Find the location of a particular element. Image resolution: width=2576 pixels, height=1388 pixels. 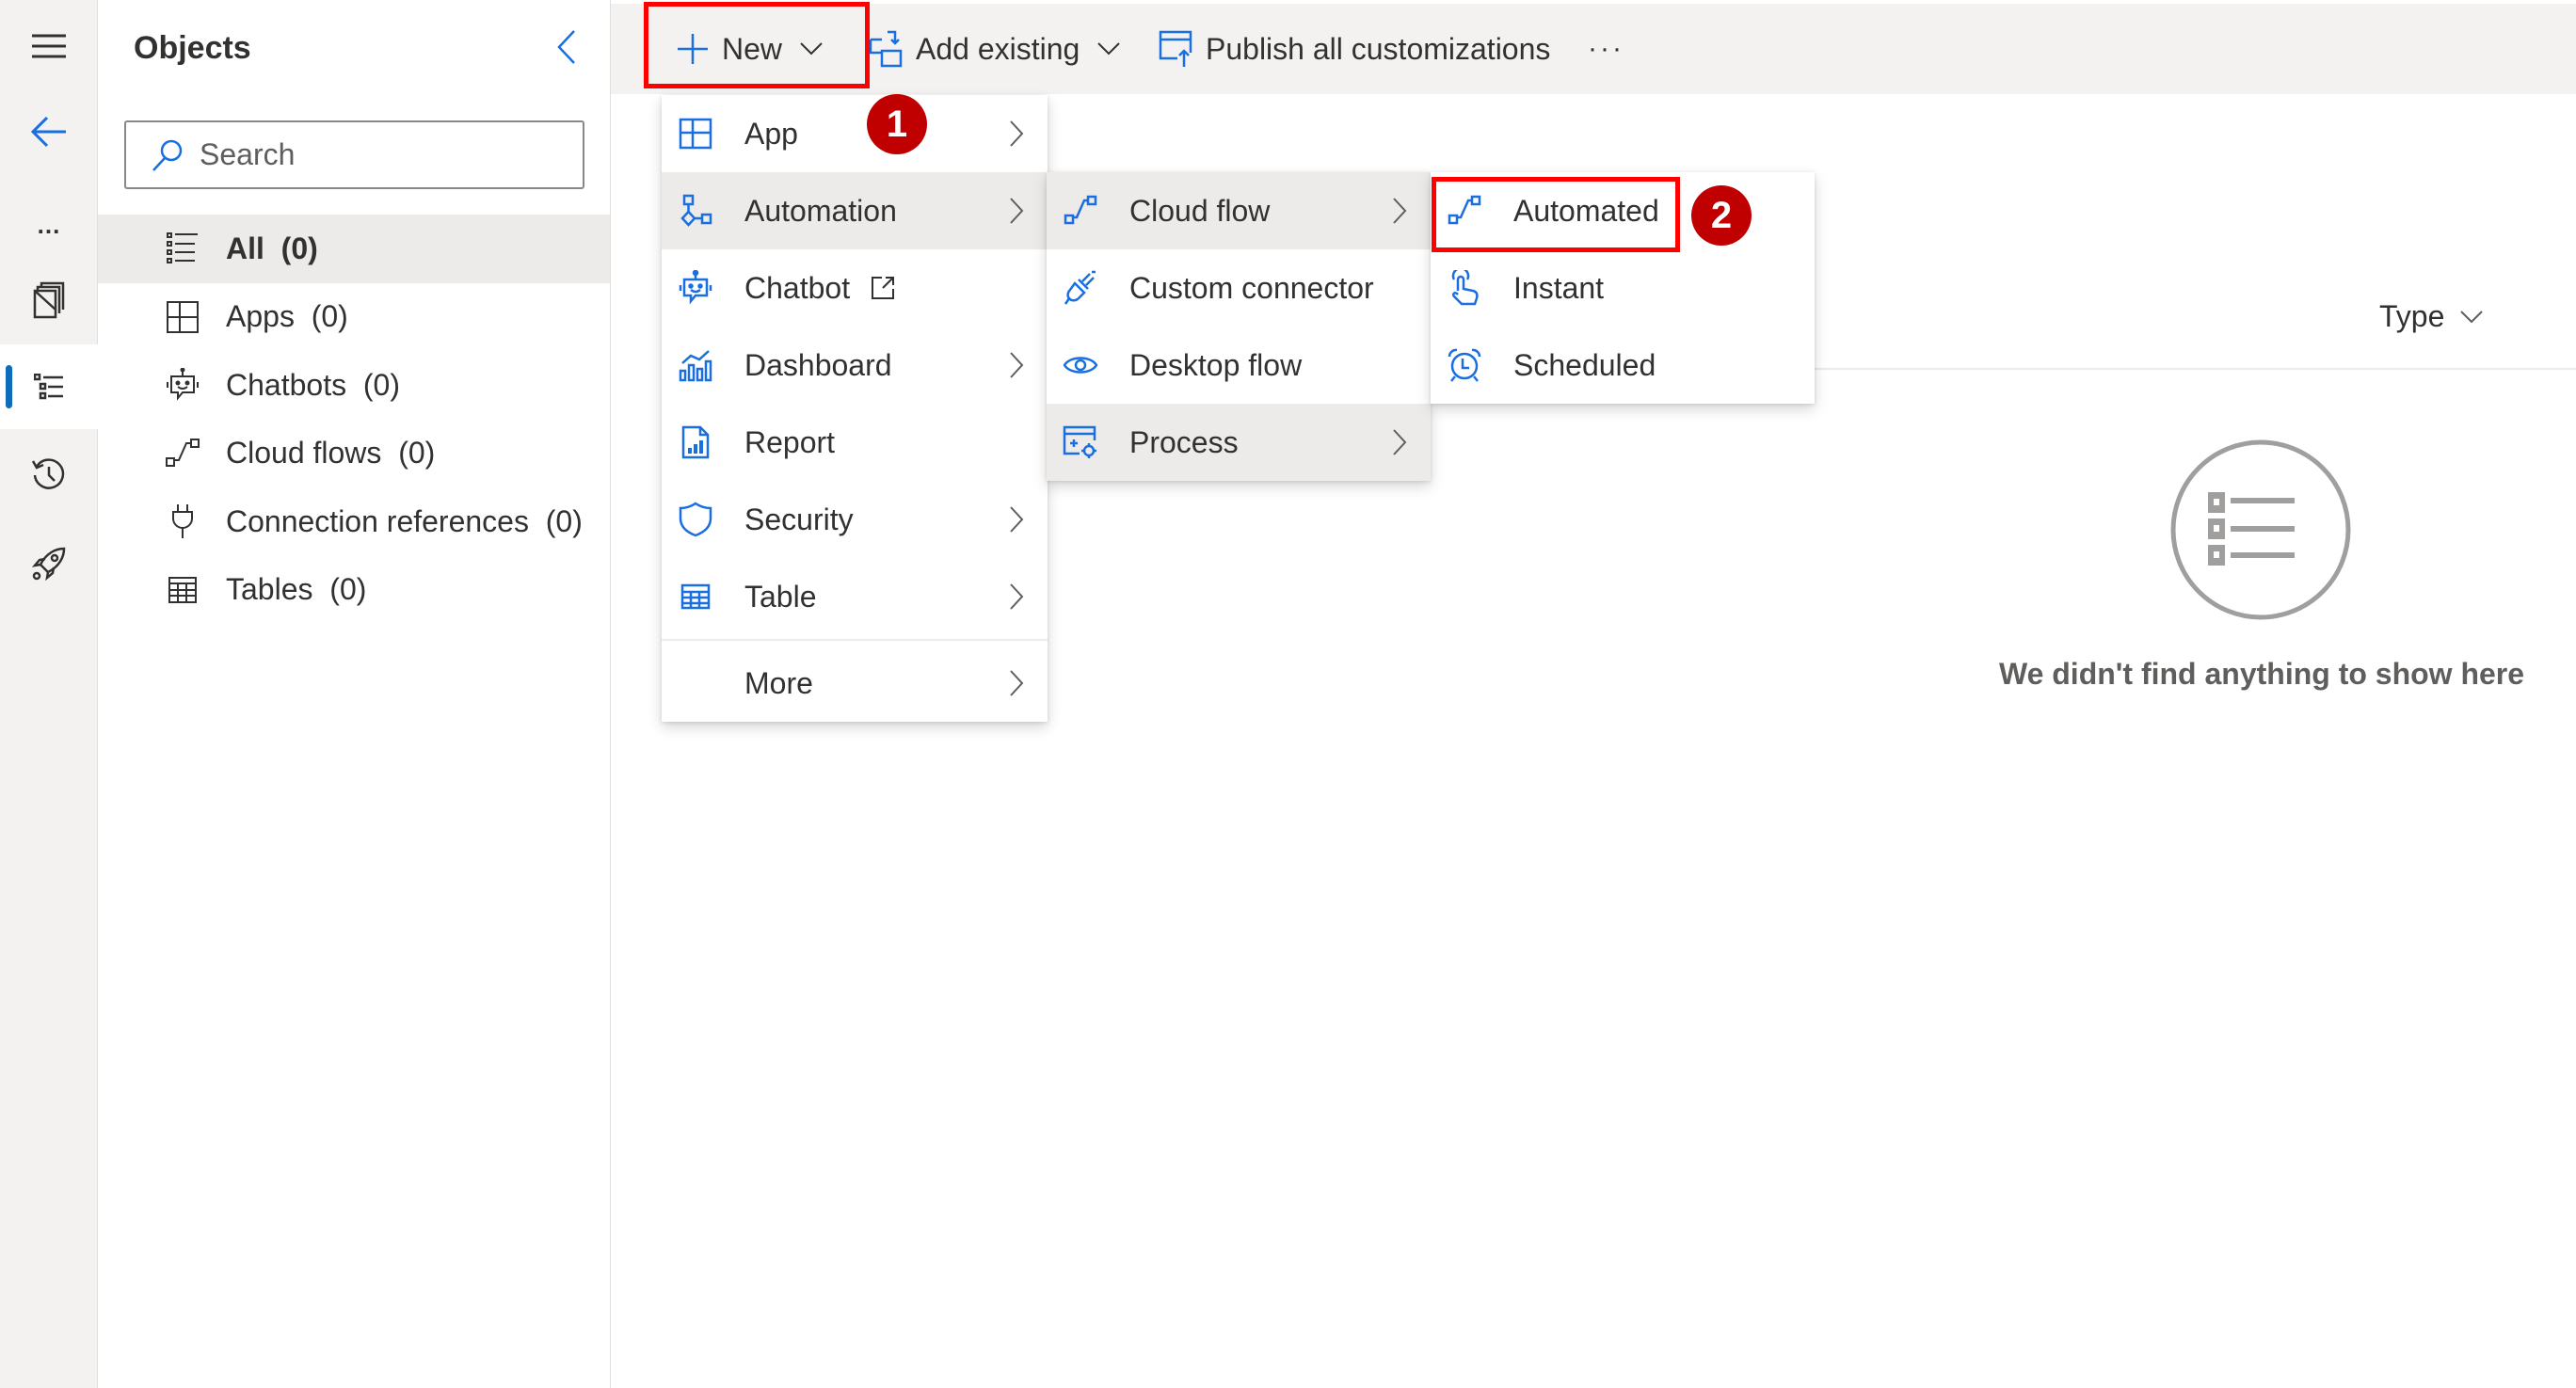

automation-menu-item-cloud-flow: Cloud flow is located at coordinates (1239, 211).